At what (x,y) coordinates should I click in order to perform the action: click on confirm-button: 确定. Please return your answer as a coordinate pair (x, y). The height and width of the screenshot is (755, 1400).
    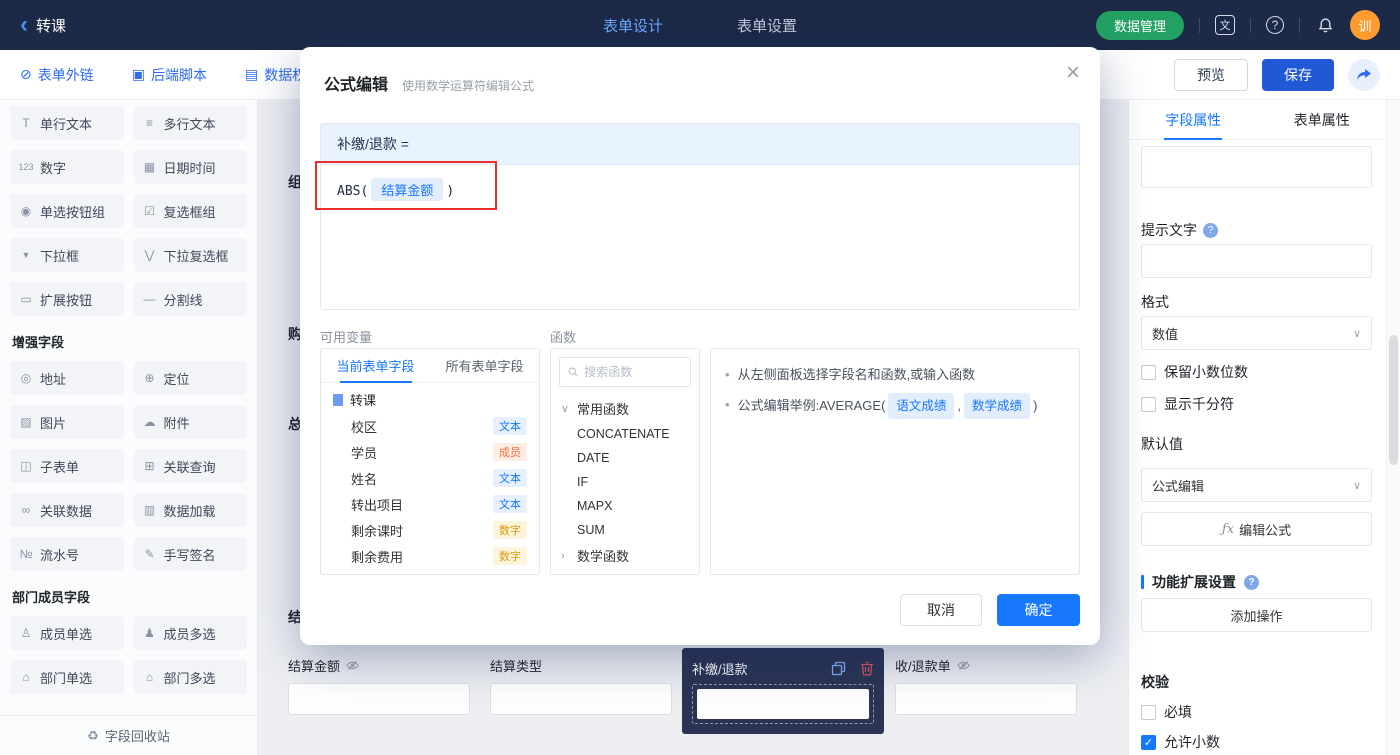
    Looking at the image, I should click on (1038, 610).